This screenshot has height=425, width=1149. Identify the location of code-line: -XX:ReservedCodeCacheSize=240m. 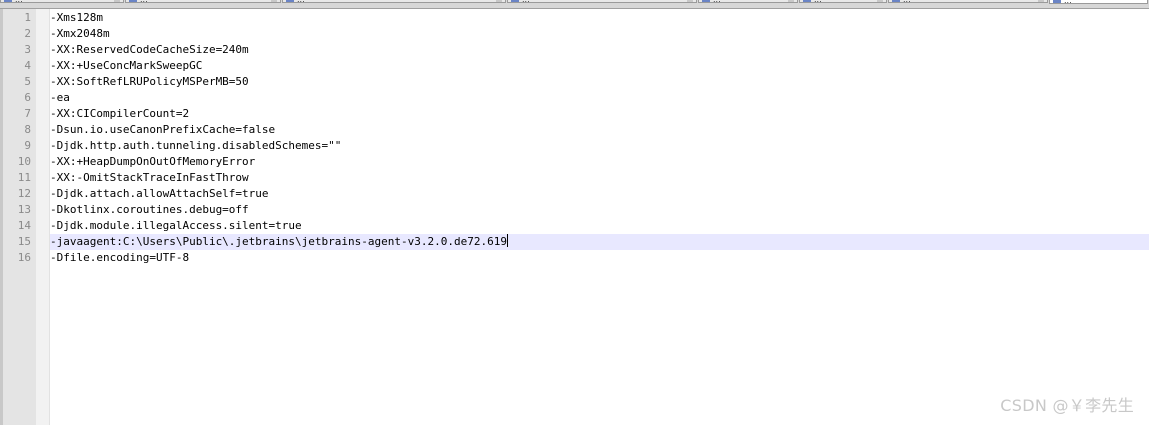
(599, 50).